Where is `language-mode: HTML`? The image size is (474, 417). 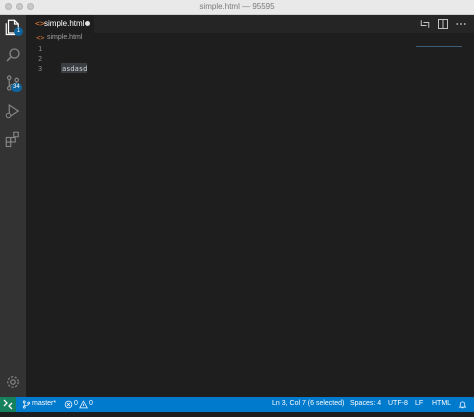
language-mode: HTML is located at coordinates (441, 403).